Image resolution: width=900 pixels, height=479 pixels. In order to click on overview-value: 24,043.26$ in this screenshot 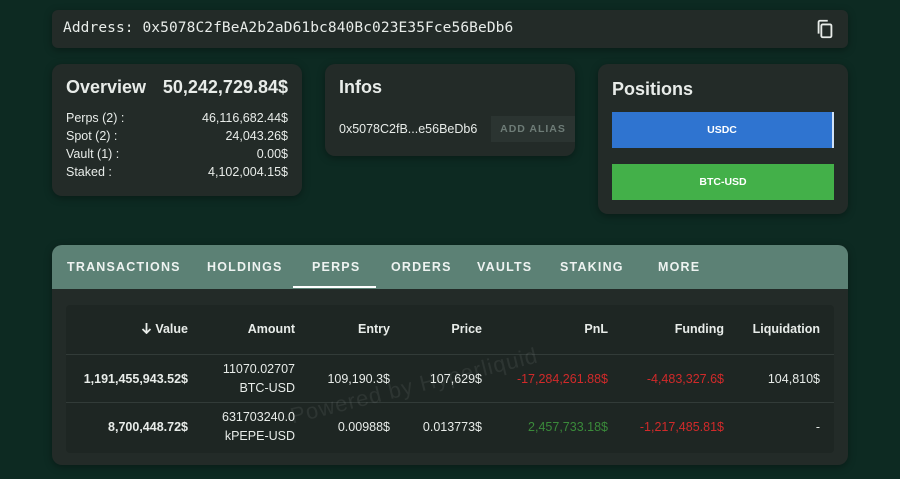, I will do `click(256, 136)`.